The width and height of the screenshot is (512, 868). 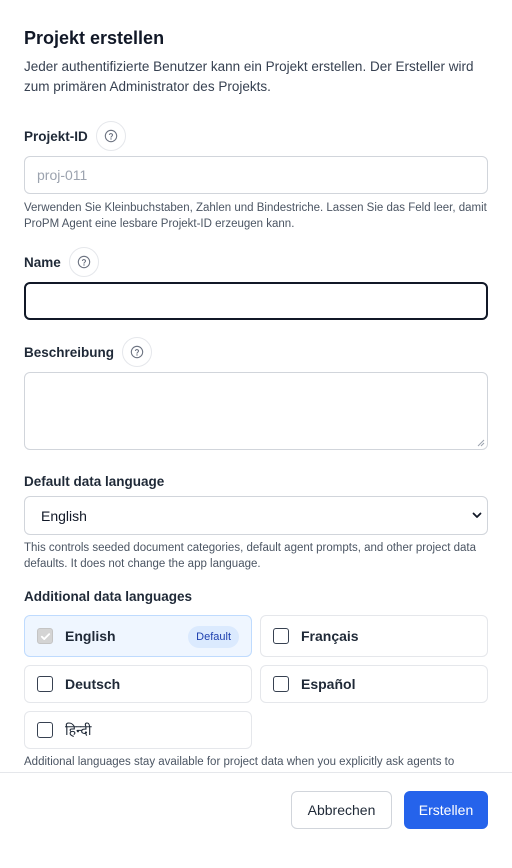 What do you see at coordinates (64, 515) in the screenshot?
I see `default-language-value: English` at bounding box center [64, 515].